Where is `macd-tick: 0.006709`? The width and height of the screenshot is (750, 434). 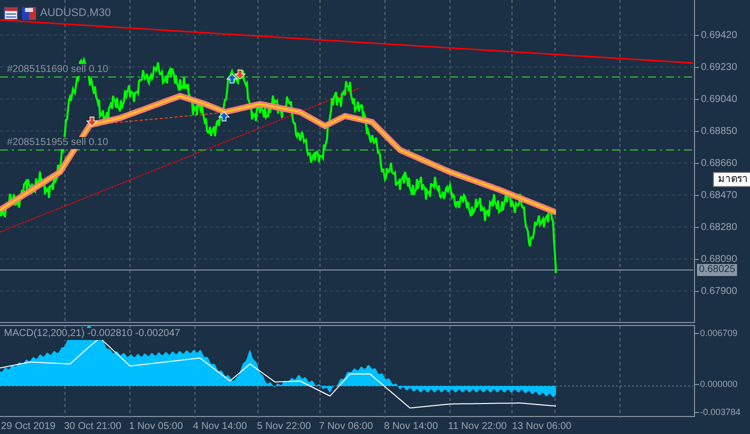 macd-tick: 0.006709 is located at coordinates (718, 333).